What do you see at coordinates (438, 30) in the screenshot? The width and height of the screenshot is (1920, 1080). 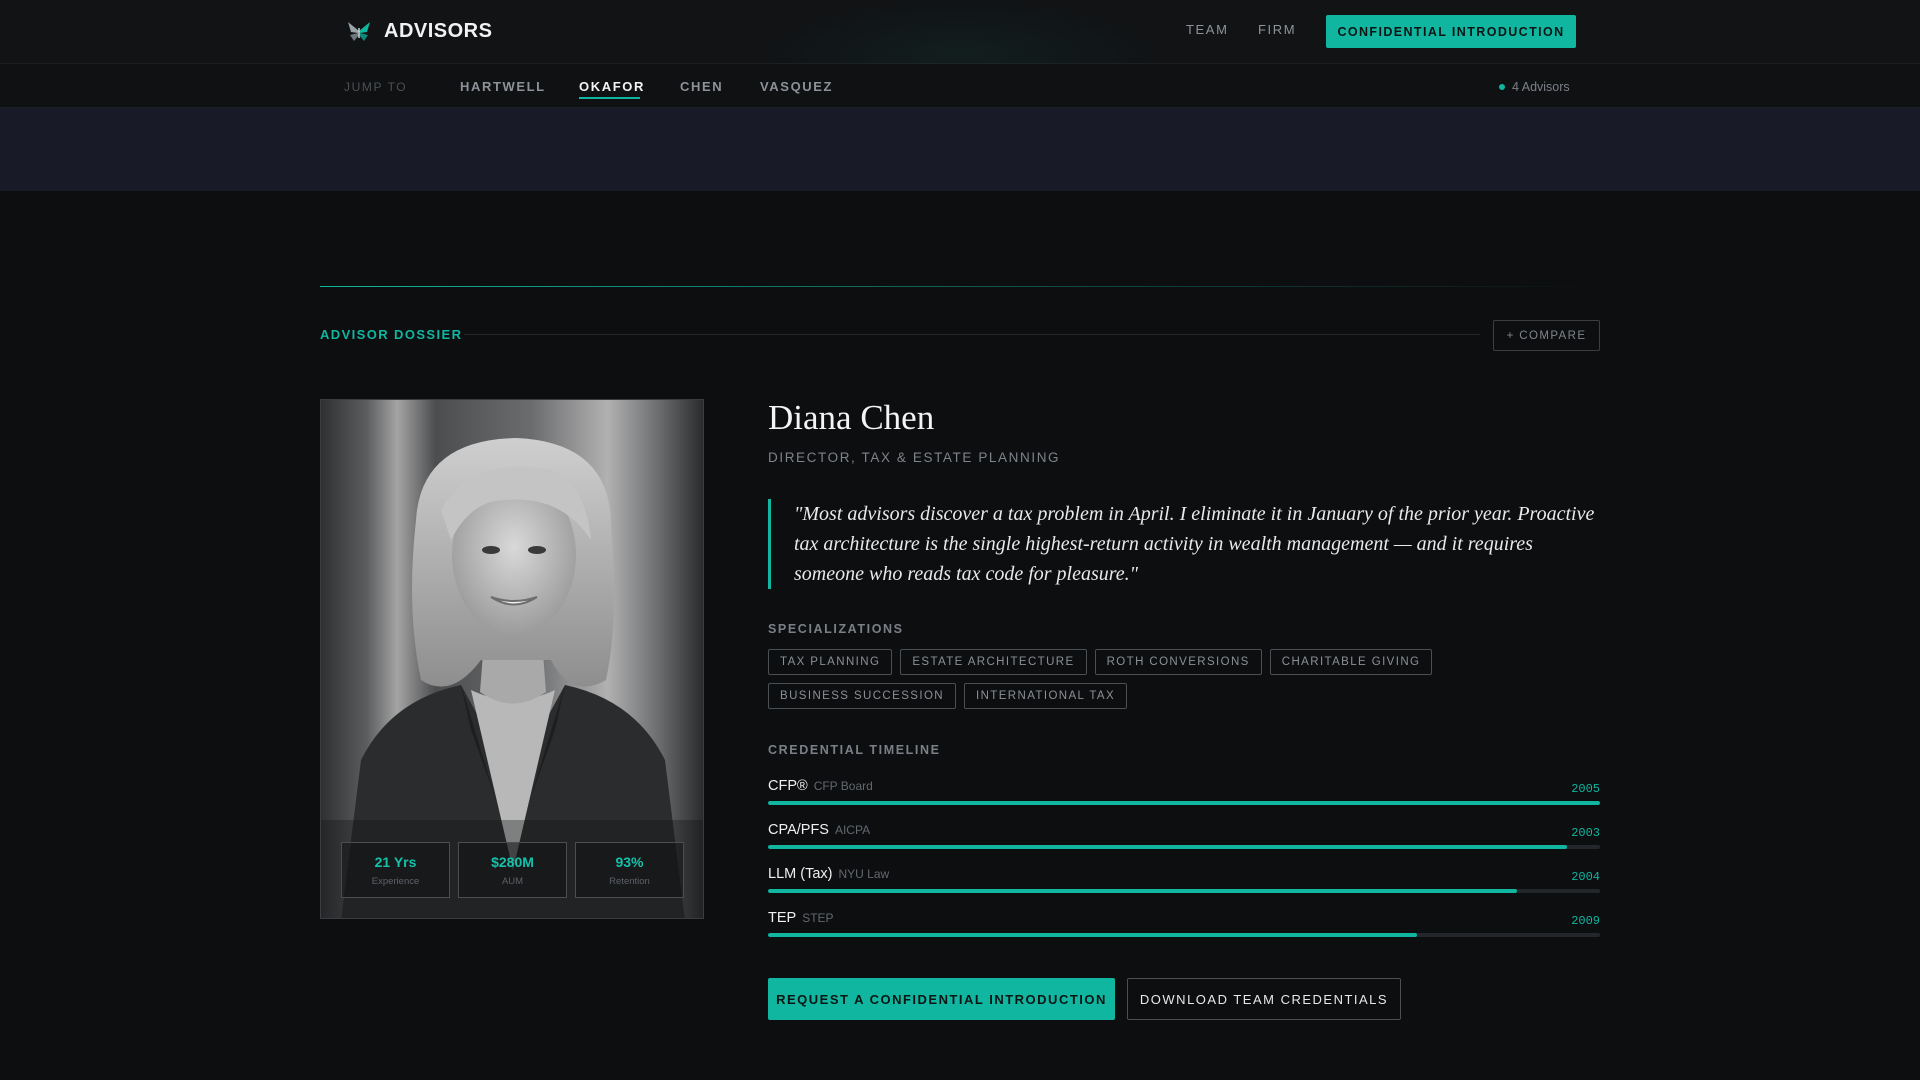 I see `brand-name: ADVISORS` at bounding box center [438, 30].